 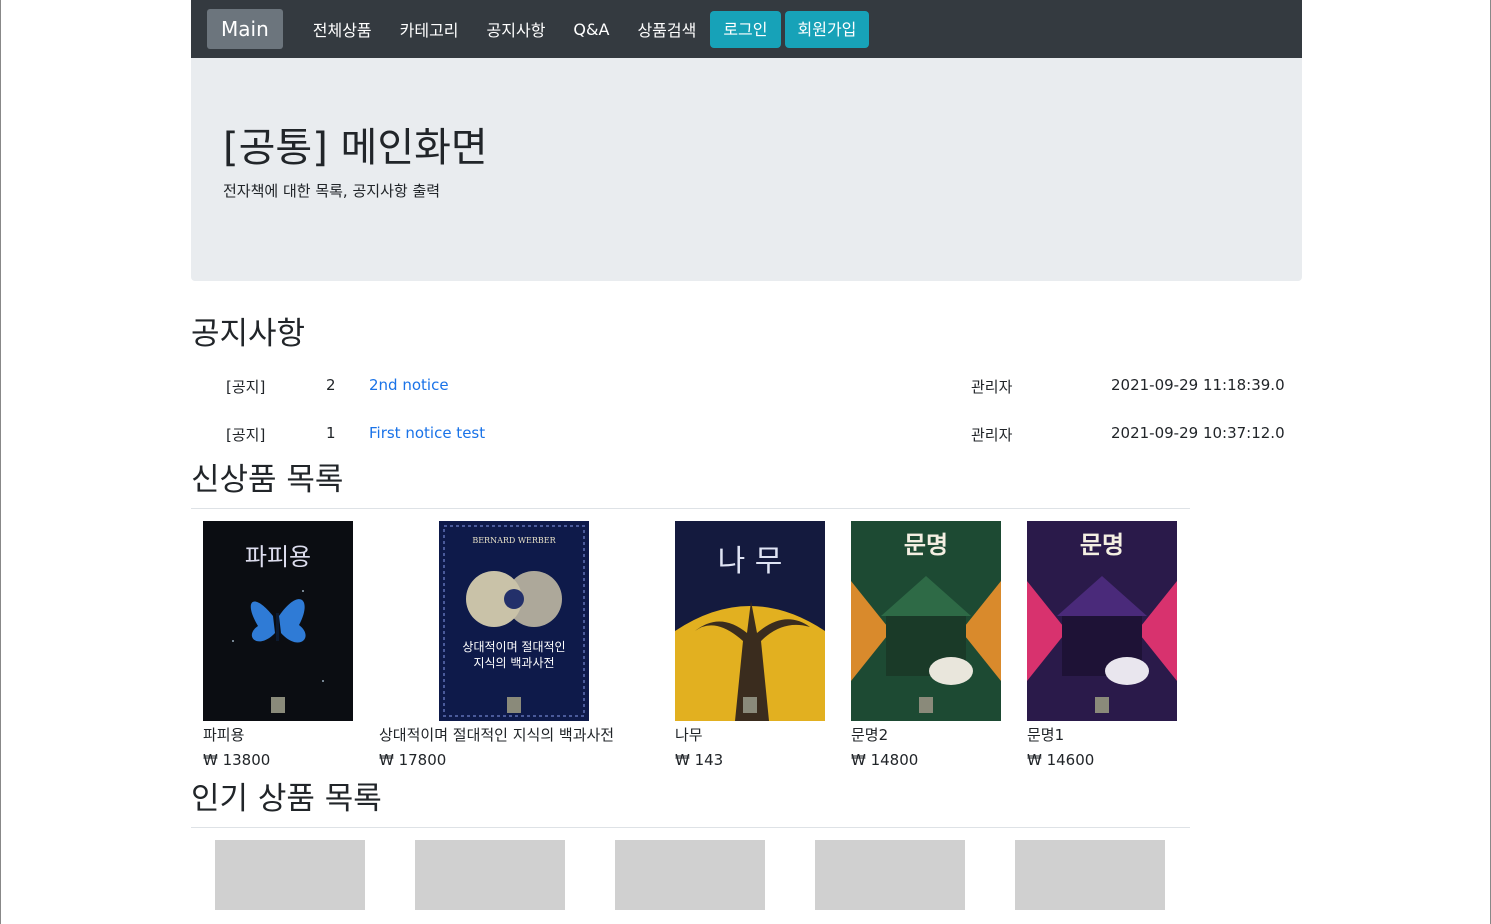 I want to click on product-price: ₩ 143, so click(x=699, y=760).